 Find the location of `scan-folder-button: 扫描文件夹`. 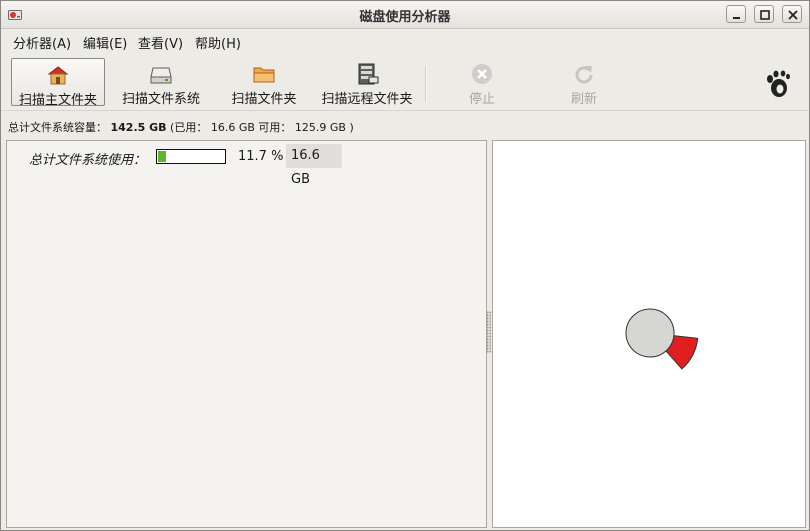

scan-folder-button: 扫描文件夹 is located at coordinates (264, 82).